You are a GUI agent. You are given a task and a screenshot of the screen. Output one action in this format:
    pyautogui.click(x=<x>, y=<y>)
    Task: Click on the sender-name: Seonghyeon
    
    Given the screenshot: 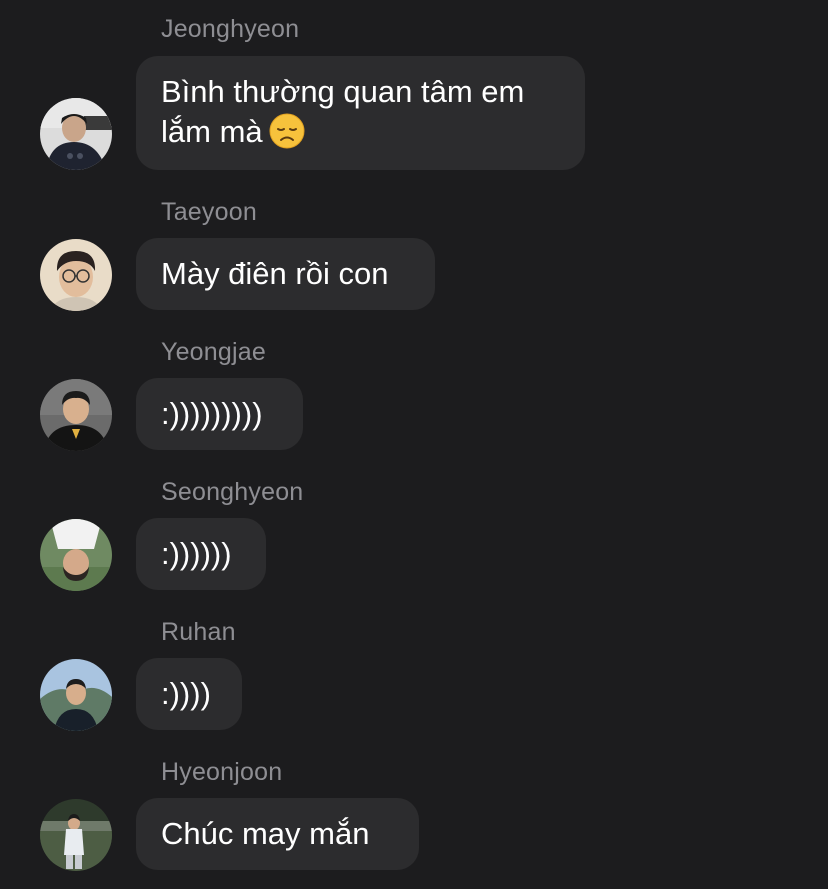 What is the action you would take?
    pyautogui.click(x=232, y=492)
    